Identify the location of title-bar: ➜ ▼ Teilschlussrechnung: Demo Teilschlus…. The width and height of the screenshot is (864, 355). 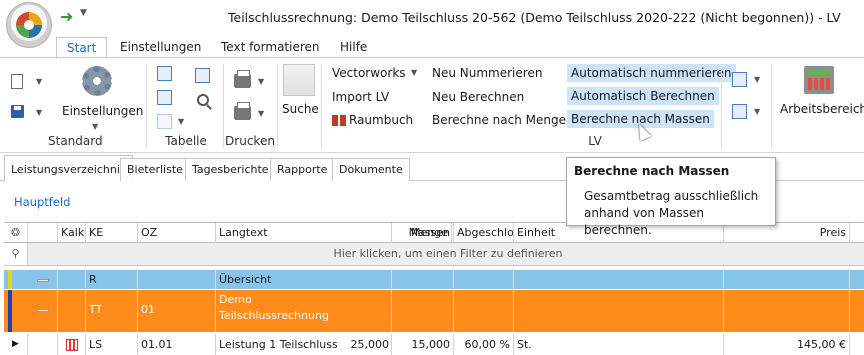
(432, 17).